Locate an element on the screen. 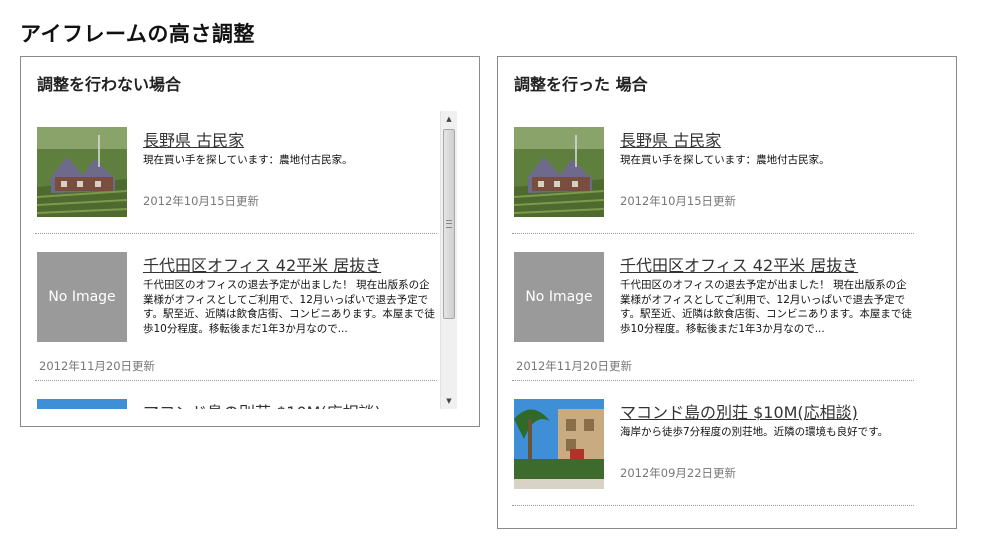 The image size is (987, 560). grip-icon is located at coordinates (449, 224).